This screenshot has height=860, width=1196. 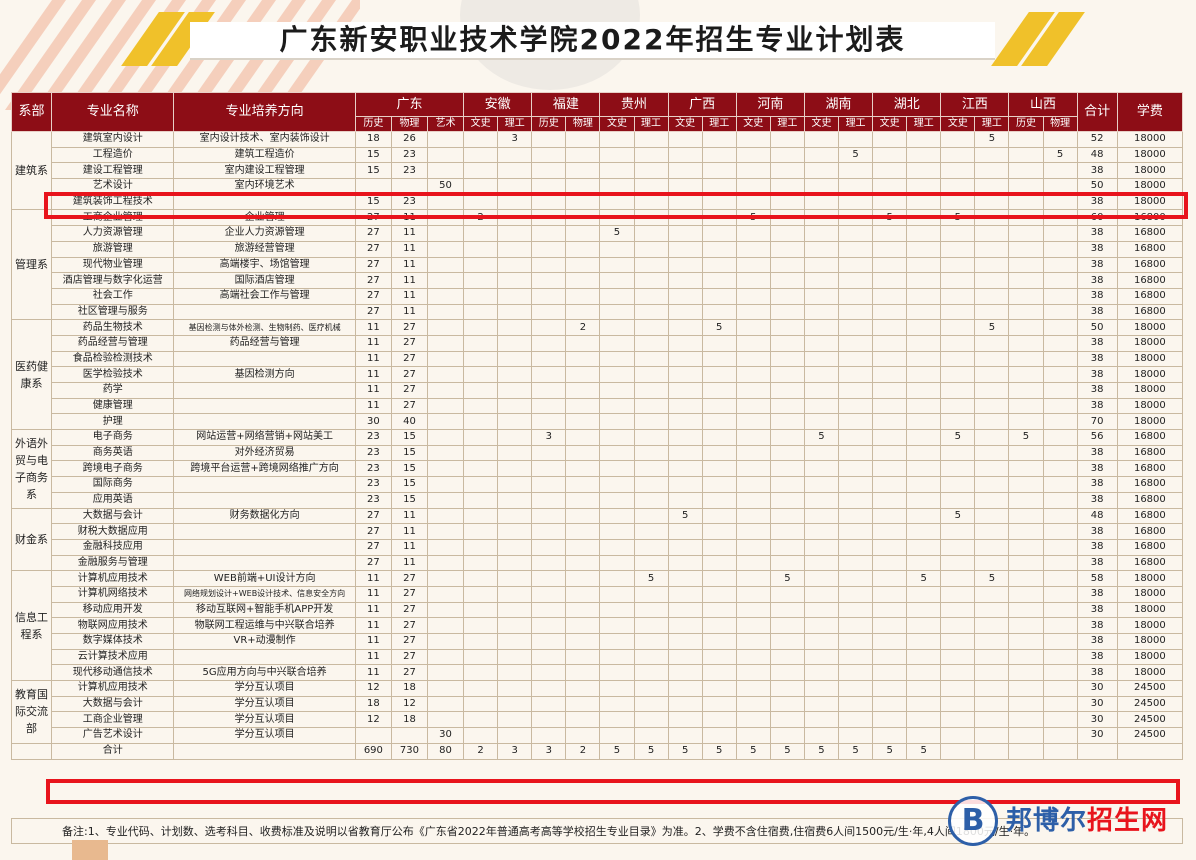 What do you see at coordinates (973, 821) in the screenshot?
I see `watermark-logo-icon: B` at bounding box center [973, 821].